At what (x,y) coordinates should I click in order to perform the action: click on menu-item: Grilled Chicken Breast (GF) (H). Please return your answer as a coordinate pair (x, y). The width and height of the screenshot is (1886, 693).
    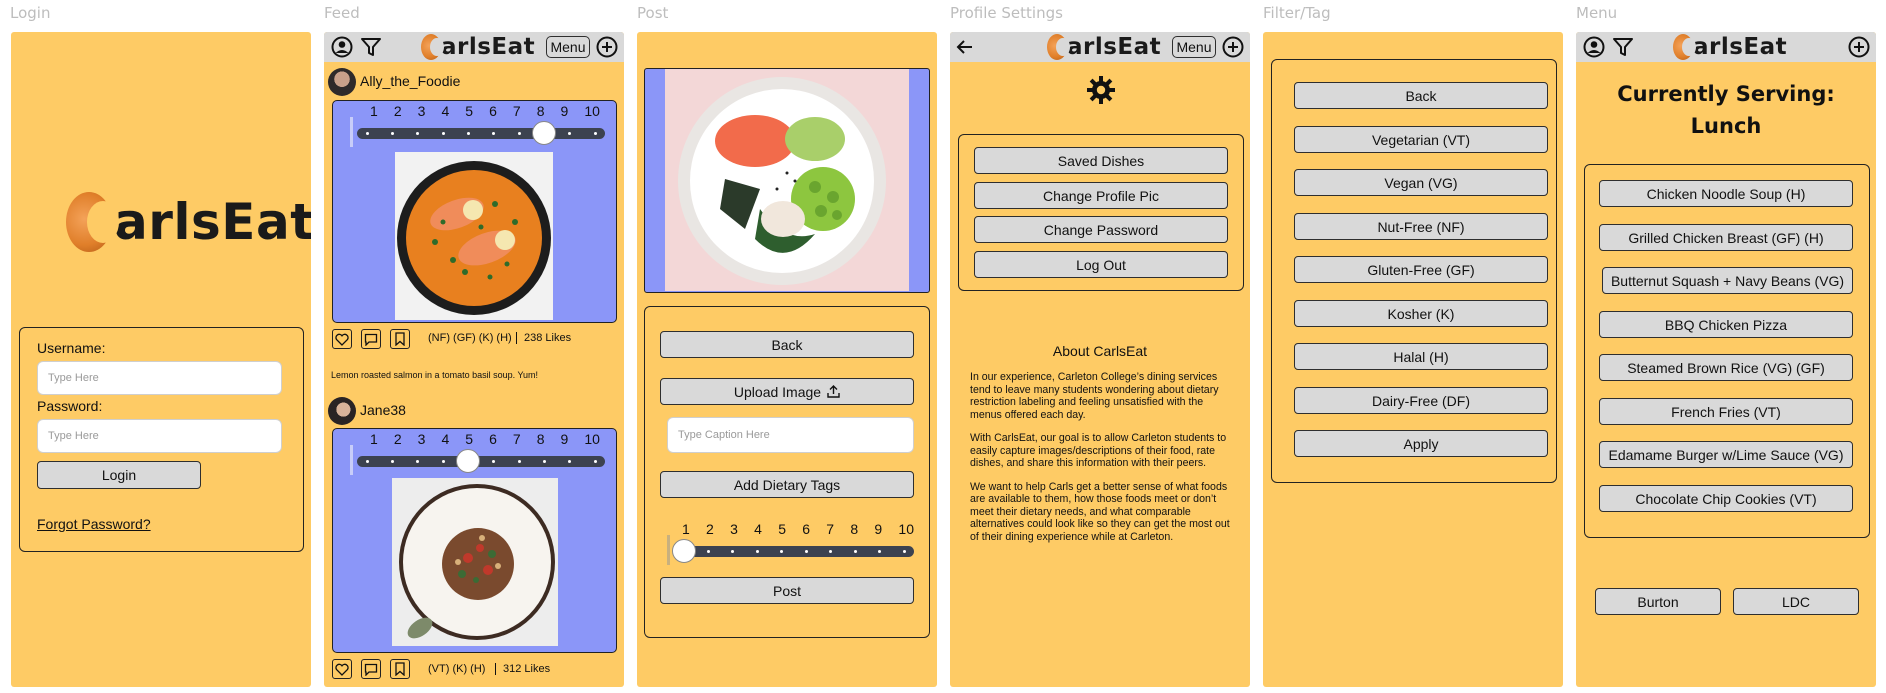
    Looking at the image, I should click on (1726, 237).